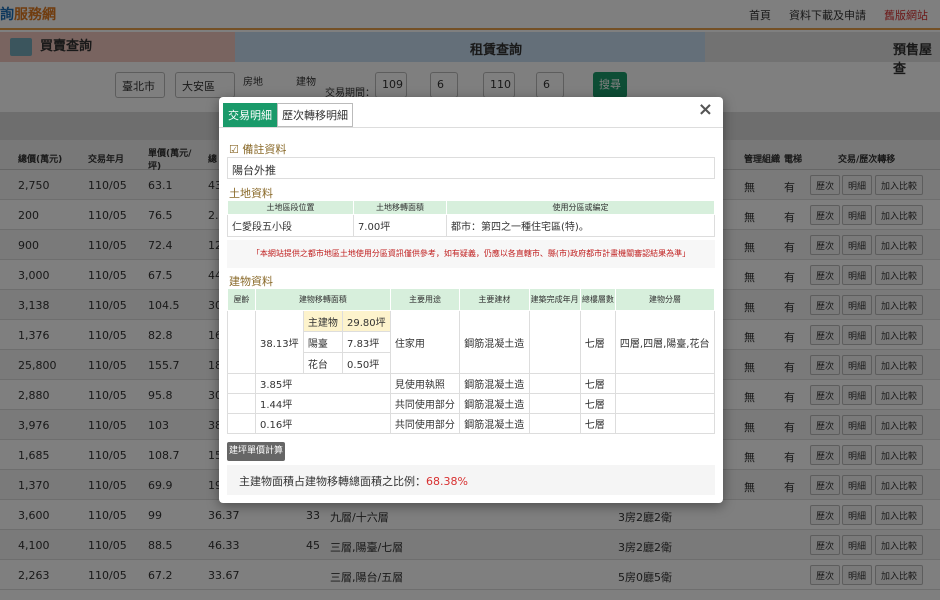 The width and height of the screenshot is (940, 600). What do you see at coordinates (256, 451) in the screenshot?
I see `unit-price-calc-button: 建坪單價計算` at bounding box center [256, 451].